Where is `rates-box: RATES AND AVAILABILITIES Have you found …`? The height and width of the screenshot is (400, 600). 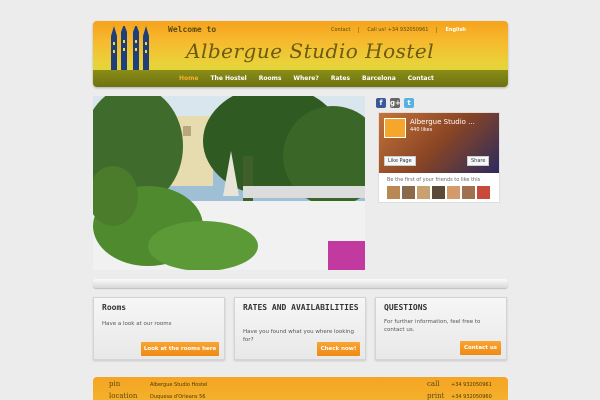 rates-box: RATES AND AVAILABILITIES Have you found … is located at coordinates (300, 328).